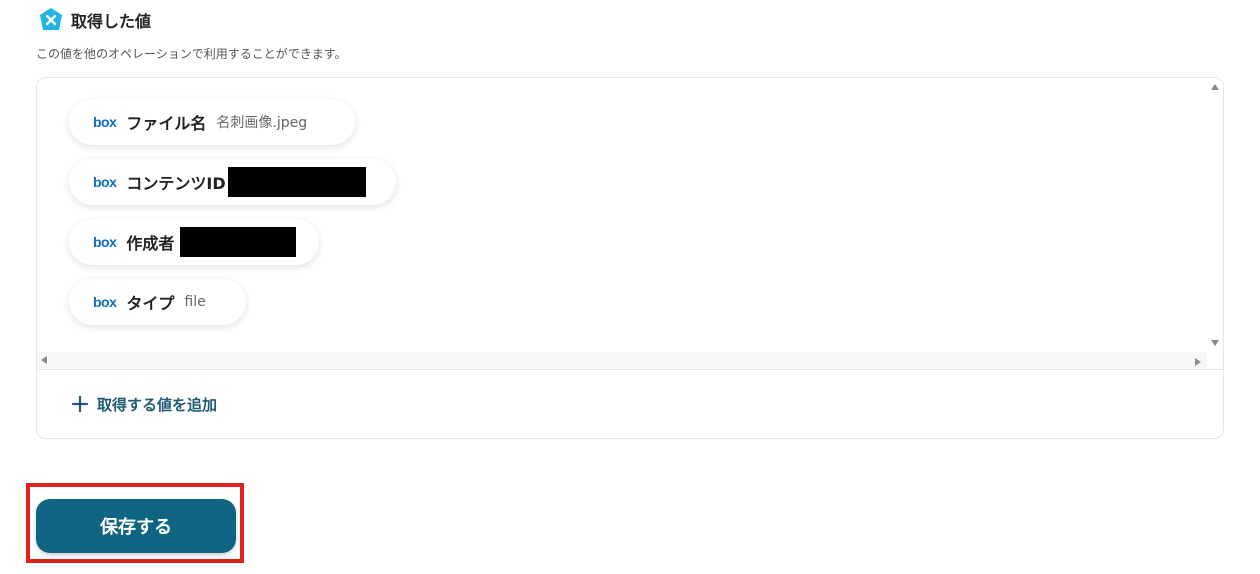 The image size is (1260, 574). Describe the element at coordinates (150, 303) in the screenshot. I see `chip-label: タイプ` at that location.